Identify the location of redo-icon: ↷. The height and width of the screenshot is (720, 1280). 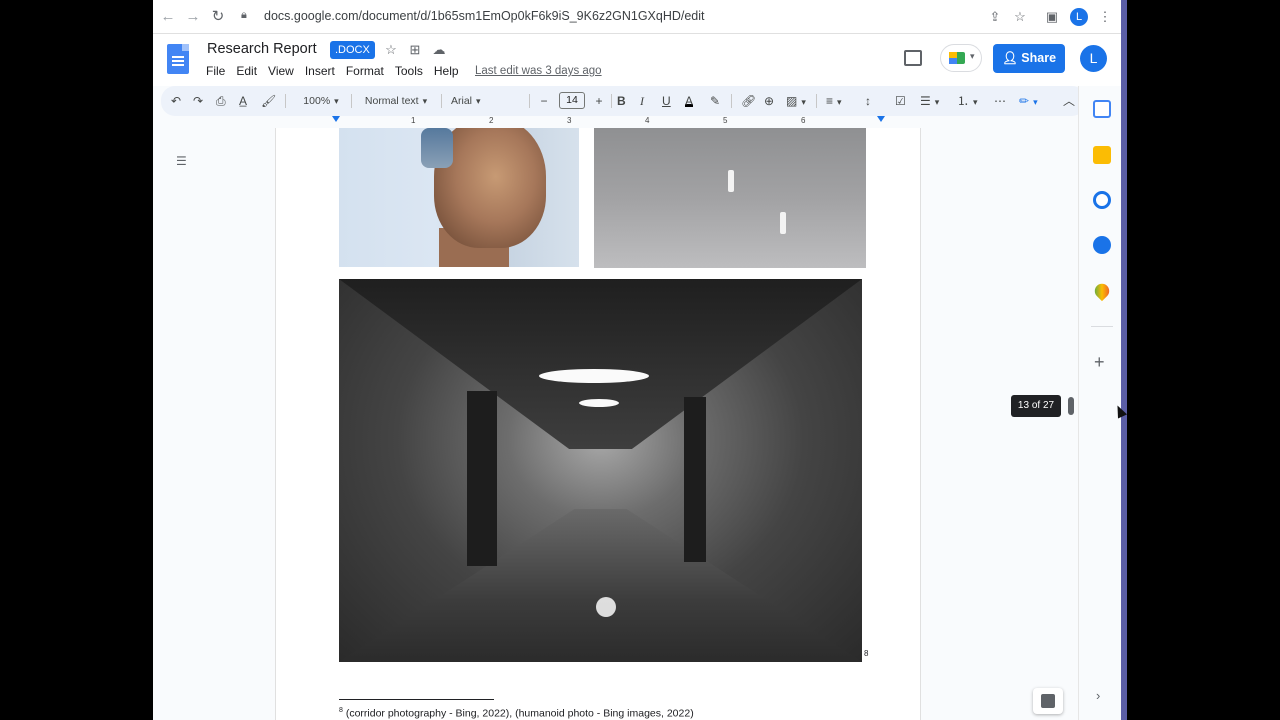
(198, 101).